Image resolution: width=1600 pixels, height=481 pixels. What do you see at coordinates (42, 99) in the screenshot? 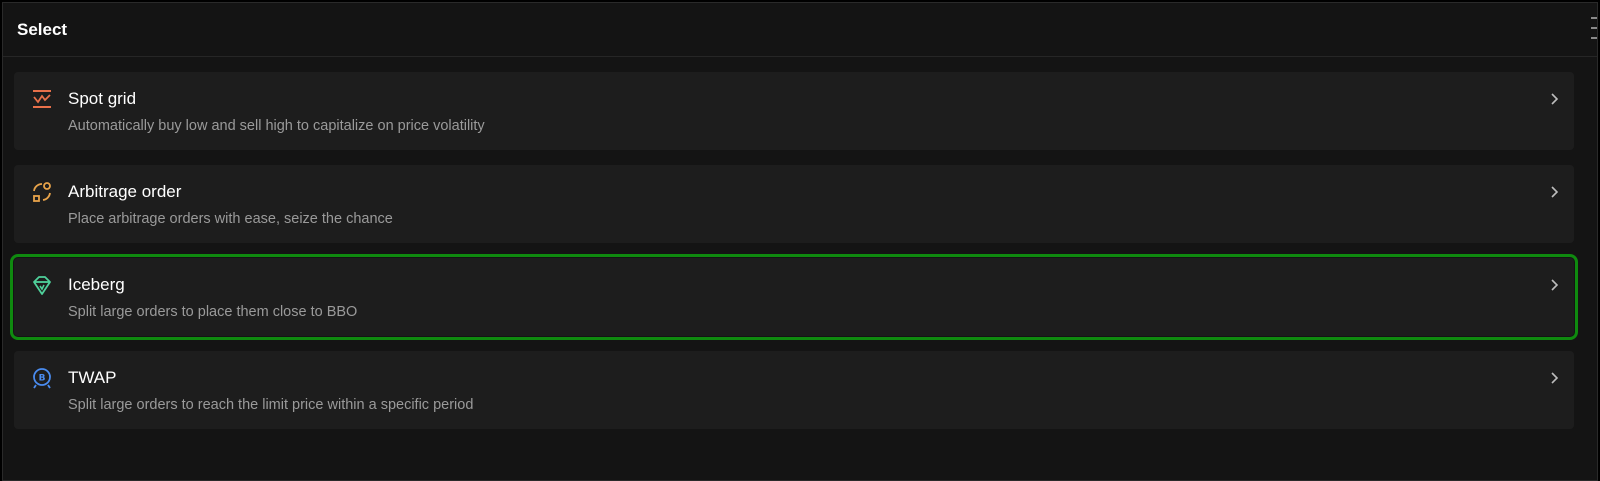
I see `spot-grid-icon` at bounding box center [42, 99].